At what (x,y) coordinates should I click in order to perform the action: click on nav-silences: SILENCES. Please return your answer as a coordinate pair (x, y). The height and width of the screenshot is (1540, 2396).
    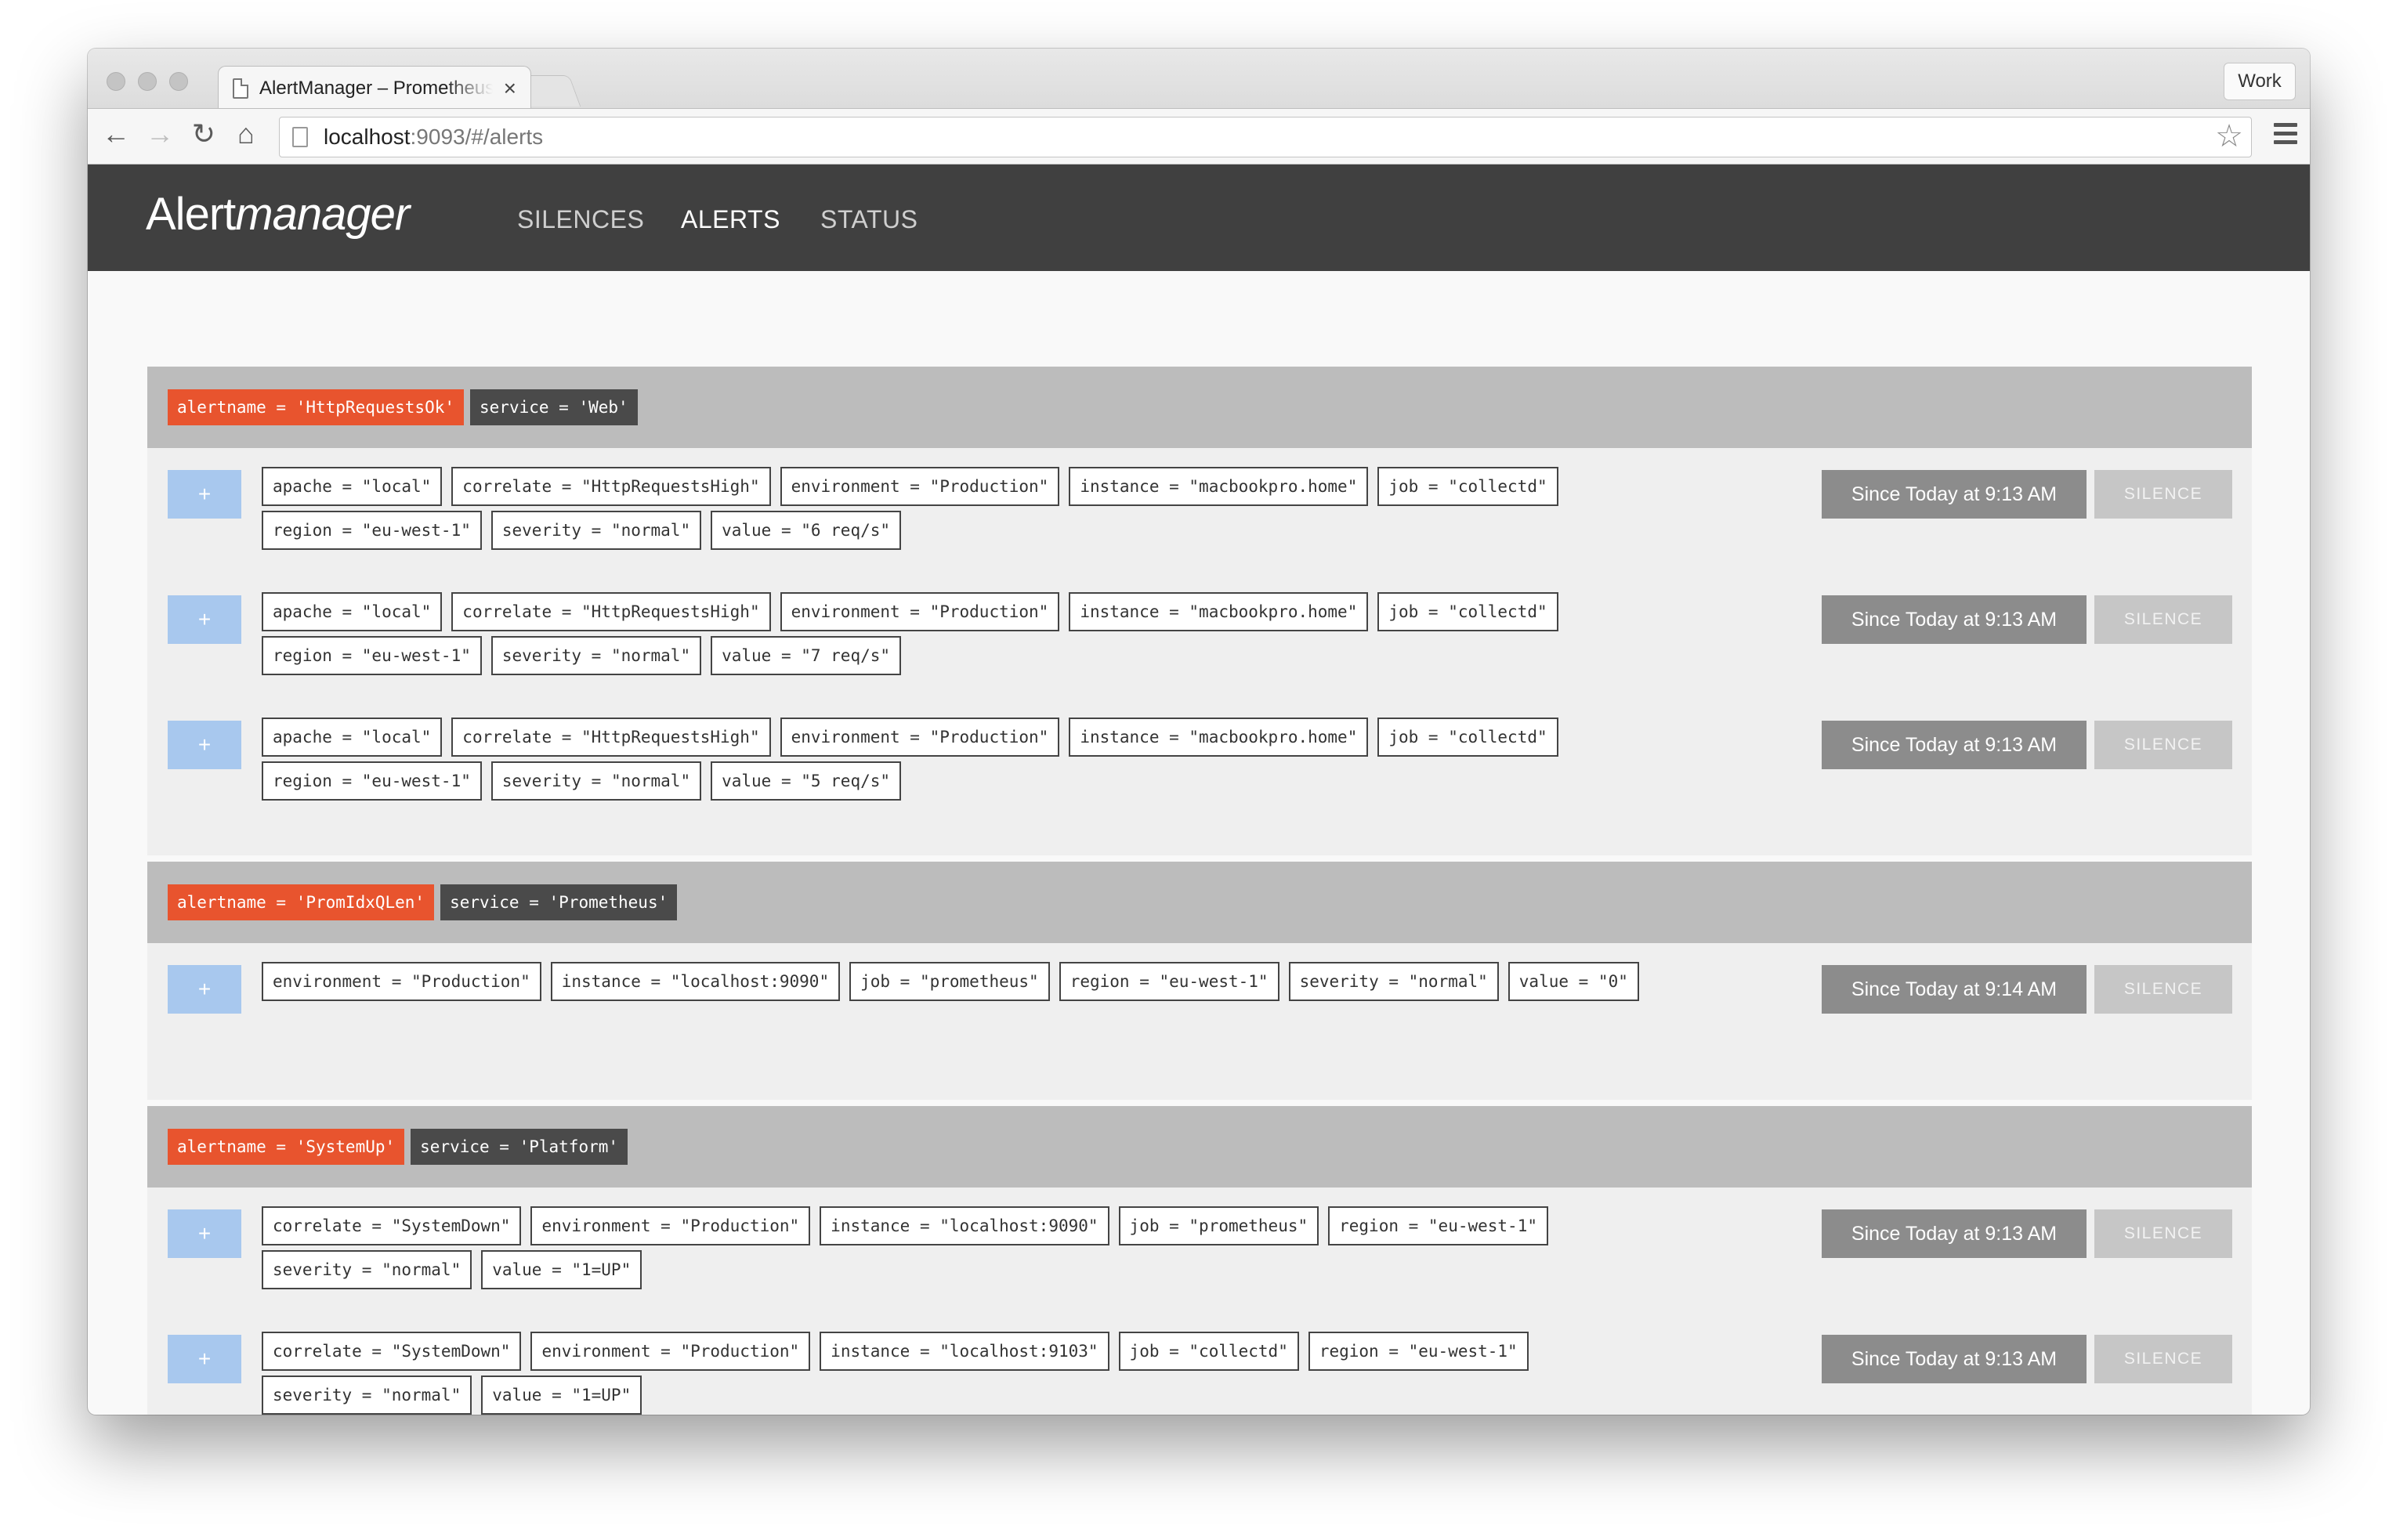
    Looking at the image, I should click on (580, 219).